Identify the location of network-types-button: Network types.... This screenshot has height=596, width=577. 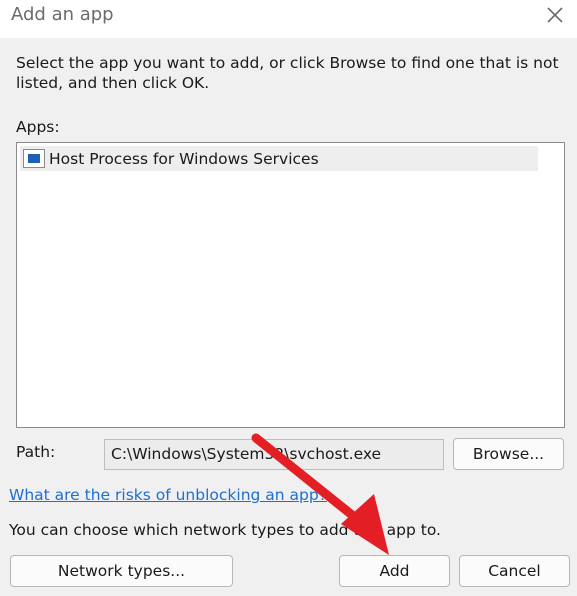
(121, 571).